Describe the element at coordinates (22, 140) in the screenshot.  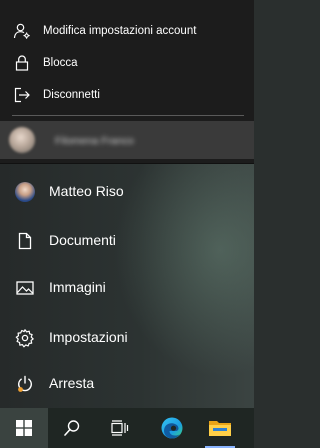
I see `avatar` at that location.